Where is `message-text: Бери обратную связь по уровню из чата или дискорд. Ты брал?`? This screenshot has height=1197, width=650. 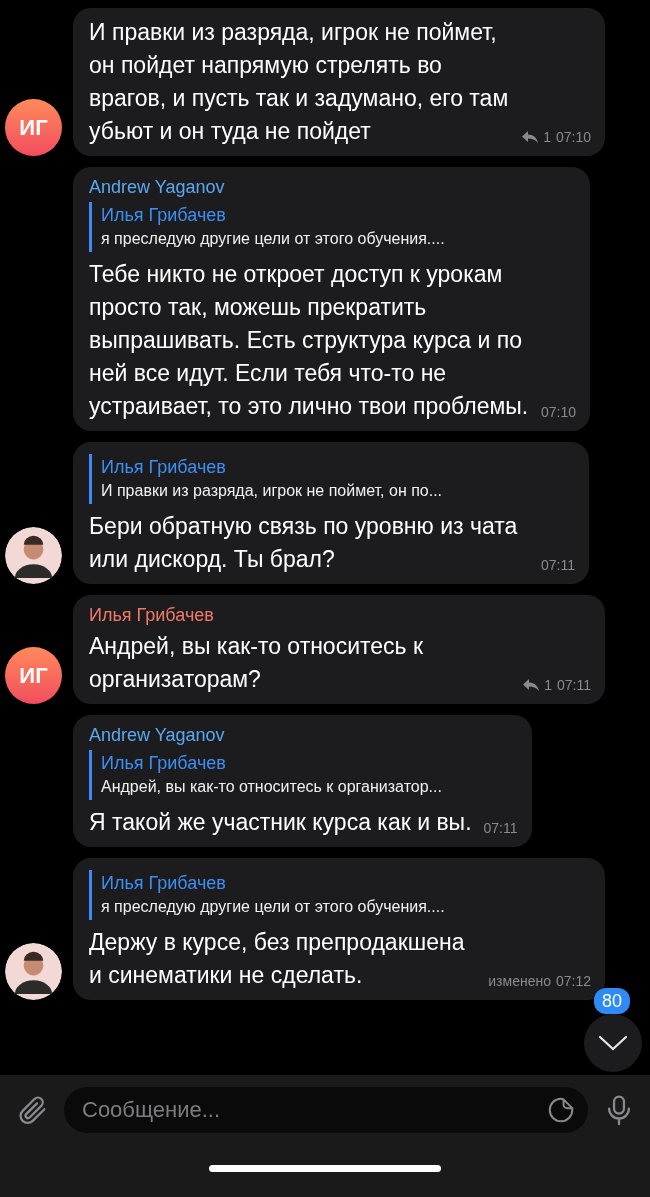 message-text: Бери обратную связь по уровню из чата или дискорд. Ты брал? is located at coordinates (304, 543).